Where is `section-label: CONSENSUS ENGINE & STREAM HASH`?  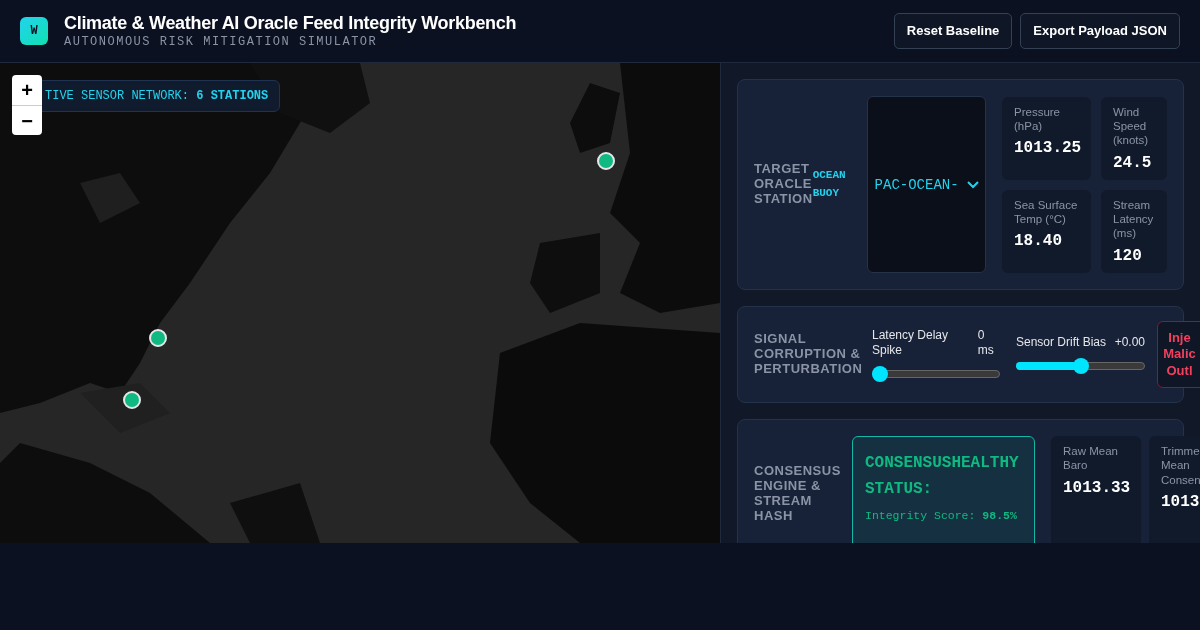
section-label: CONSENSUS ENGINE & STREAM HASH is located at coordinates (798, 494).